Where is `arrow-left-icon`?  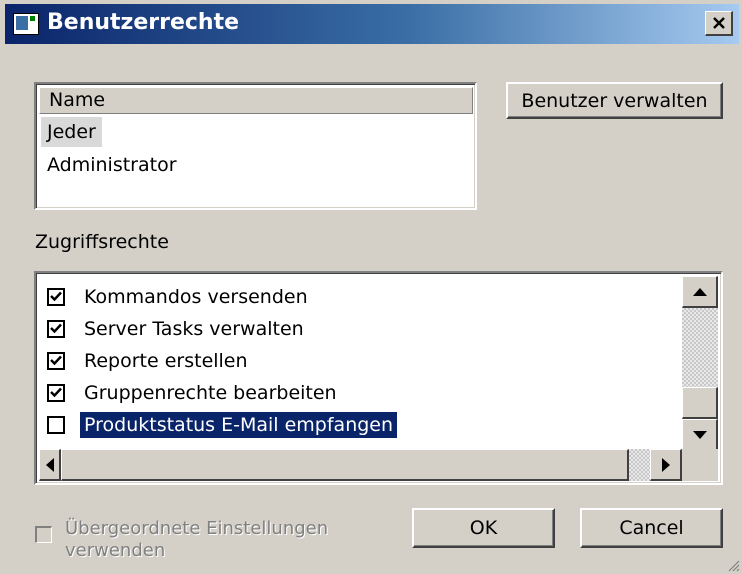
arrow-left-icon is located at coordinates (49, 464).